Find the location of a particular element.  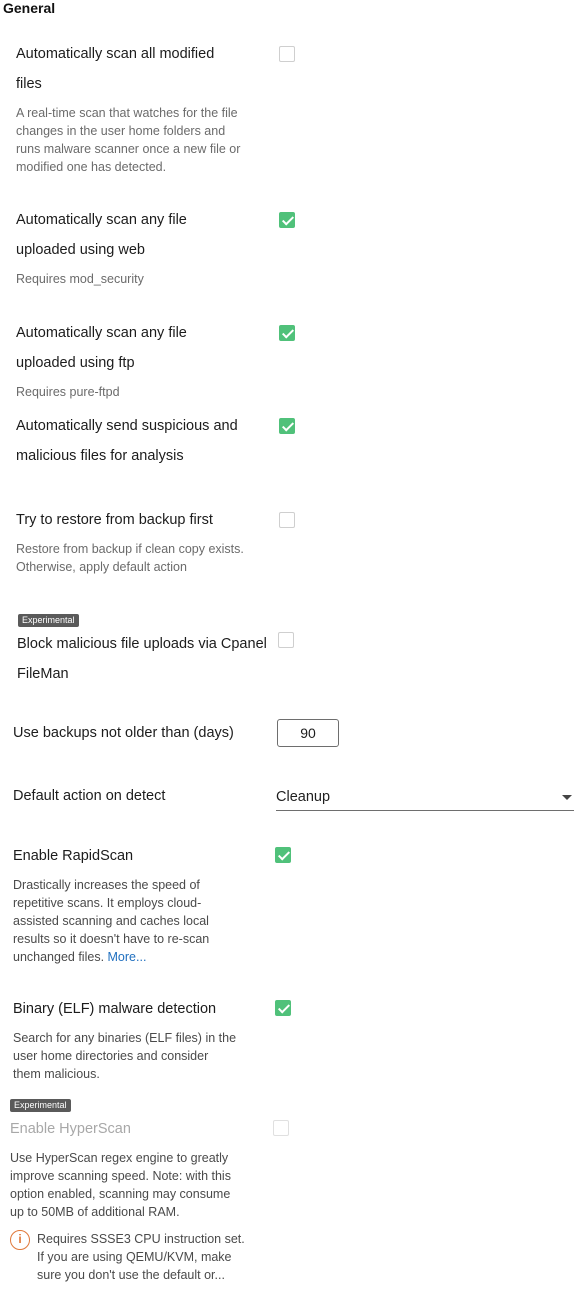

chevron-down-icon is located at coordinates (567, 797).